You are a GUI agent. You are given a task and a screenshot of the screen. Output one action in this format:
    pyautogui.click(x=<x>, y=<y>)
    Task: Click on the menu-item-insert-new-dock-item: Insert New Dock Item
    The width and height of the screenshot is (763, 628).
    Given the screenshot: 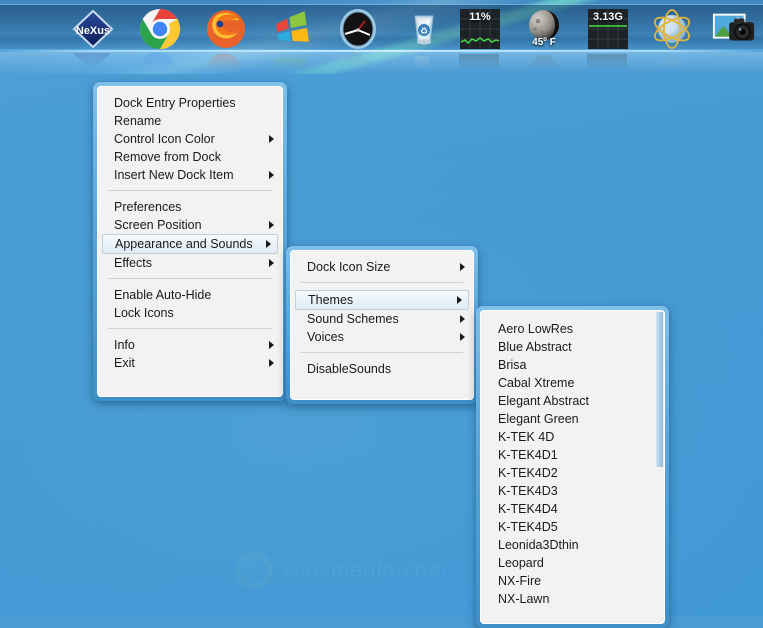 What is the action you would take?
    pyautogui.click(x=190, y=175)
    